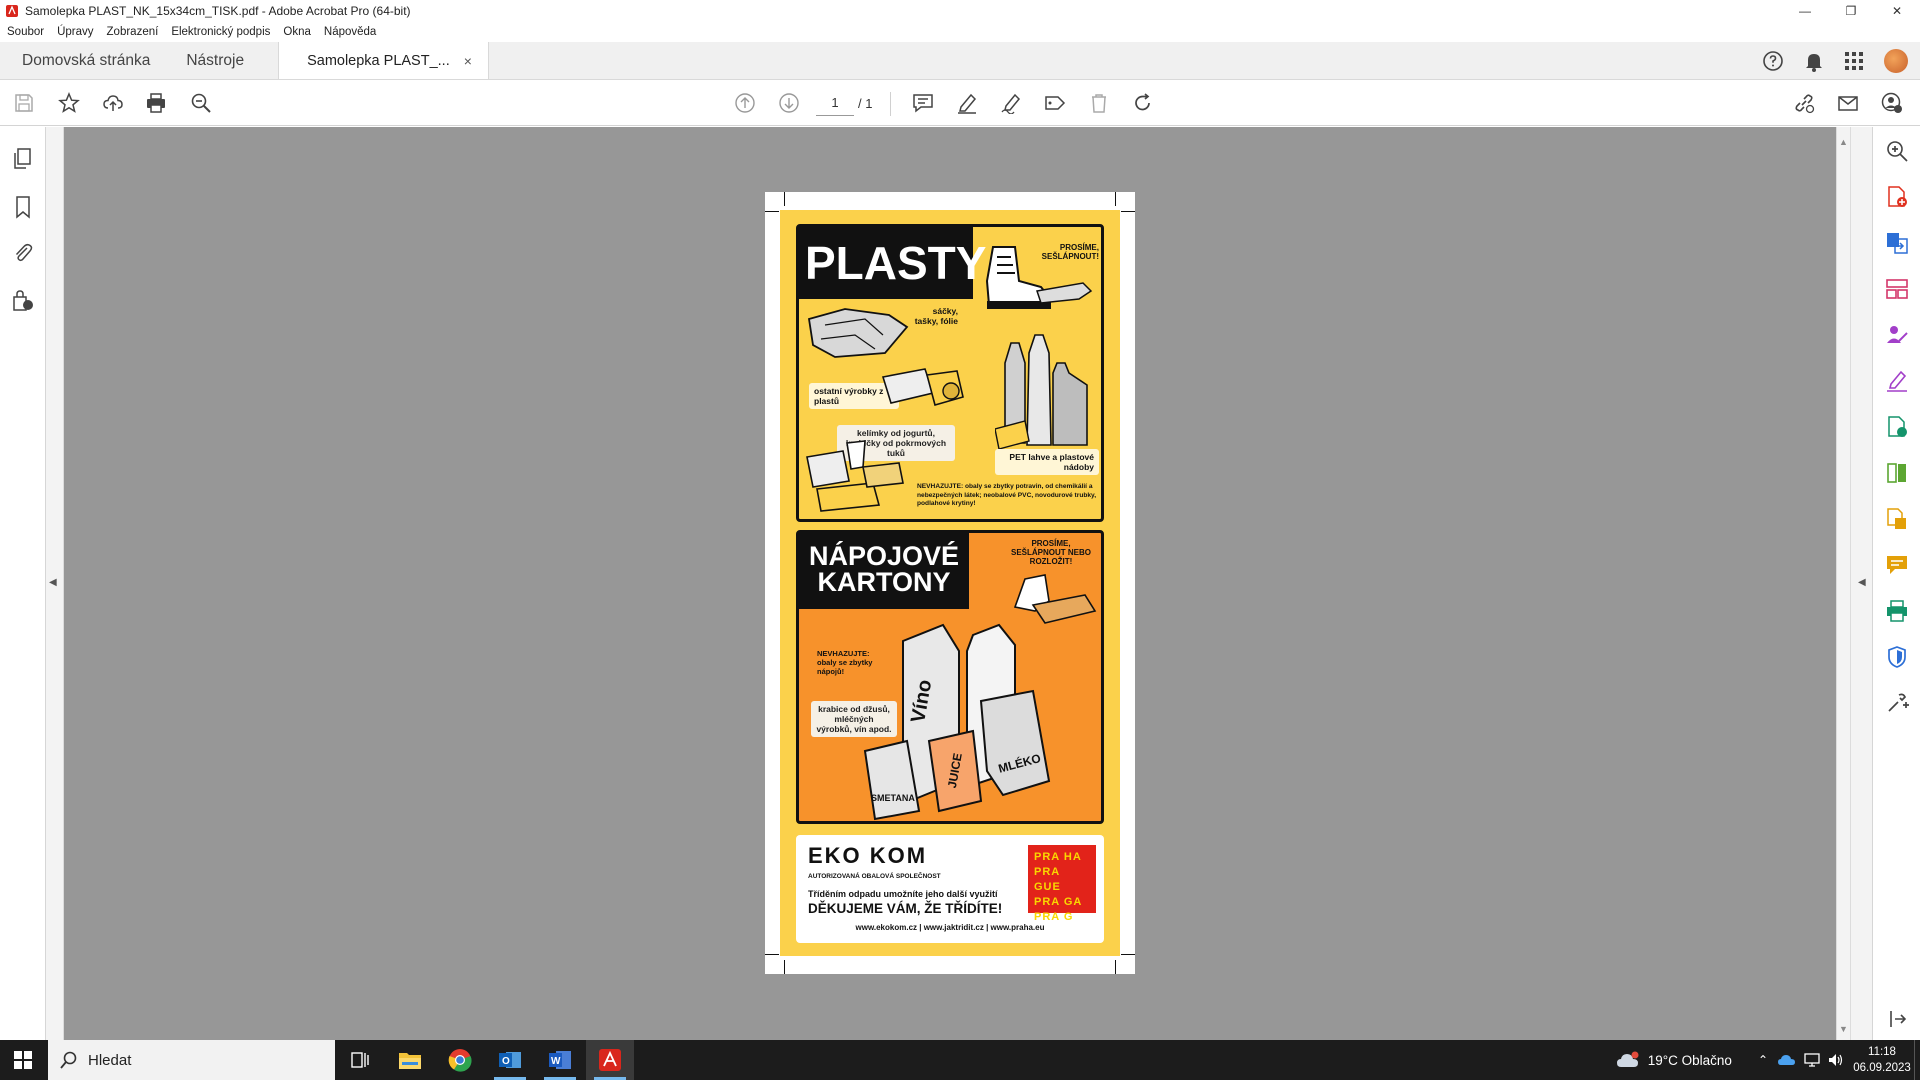 Image resolution: width=1920 pixels, height=1080 pixels. What do you see at coordinates (297, 32) in the screenshot?
I see `menu-window: Okna` at bounding box center [297, 32].